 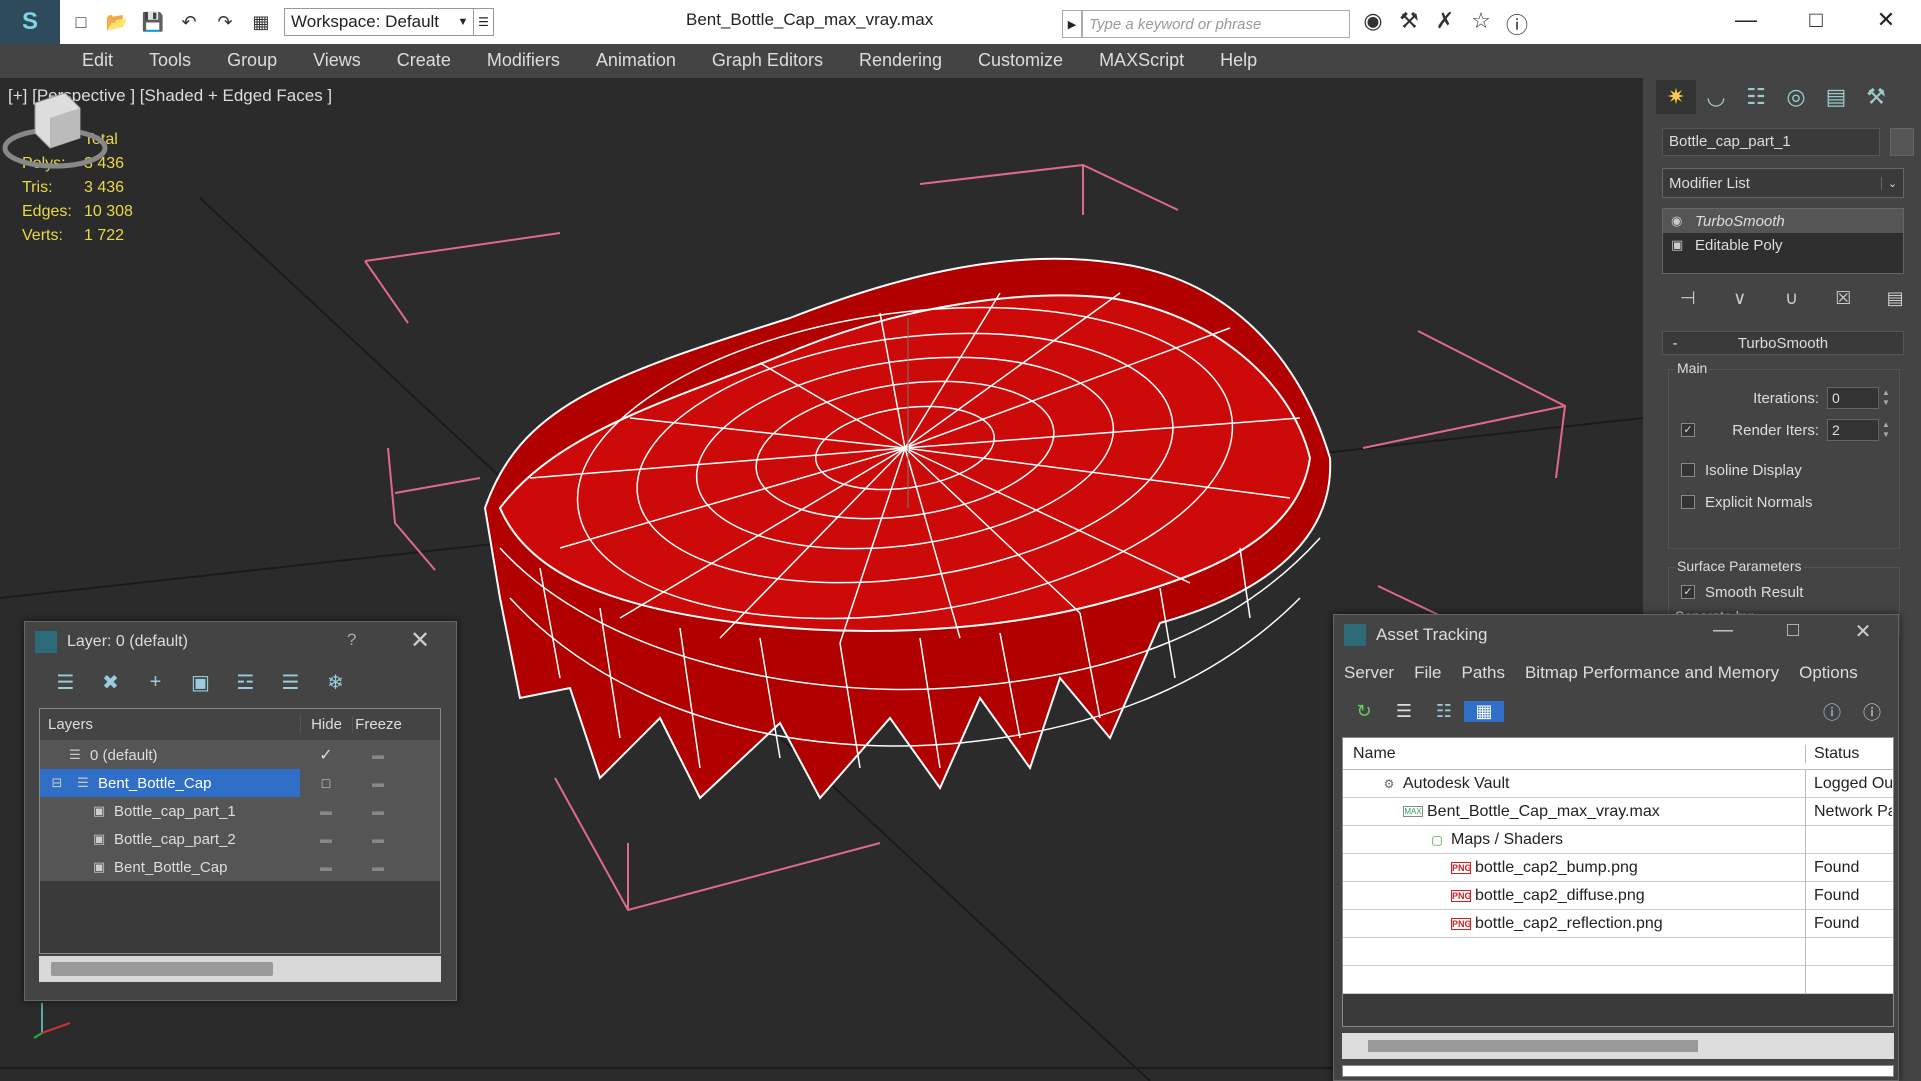 What do you see at coordinates (1843, 298) in the screenshot?
I see `remove-modifier-icon: ☒` at bounding box center [1843, 298].